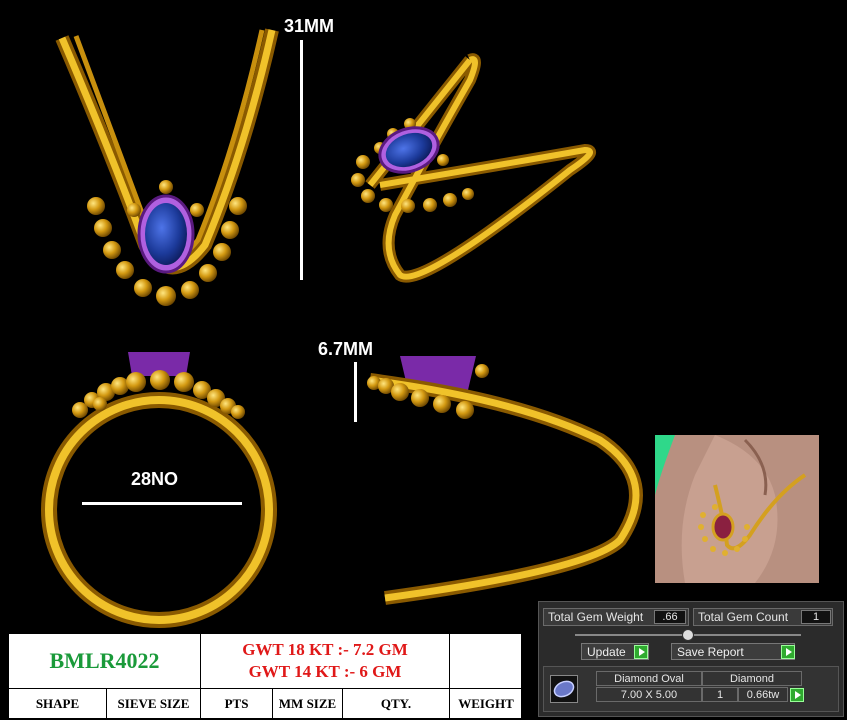 The height and width of the screenshot is (720, 847). What do you see at coordinates (237, 704) in the screenshot?
I see `header-pts: PTS` at bounding box center [237, 704].